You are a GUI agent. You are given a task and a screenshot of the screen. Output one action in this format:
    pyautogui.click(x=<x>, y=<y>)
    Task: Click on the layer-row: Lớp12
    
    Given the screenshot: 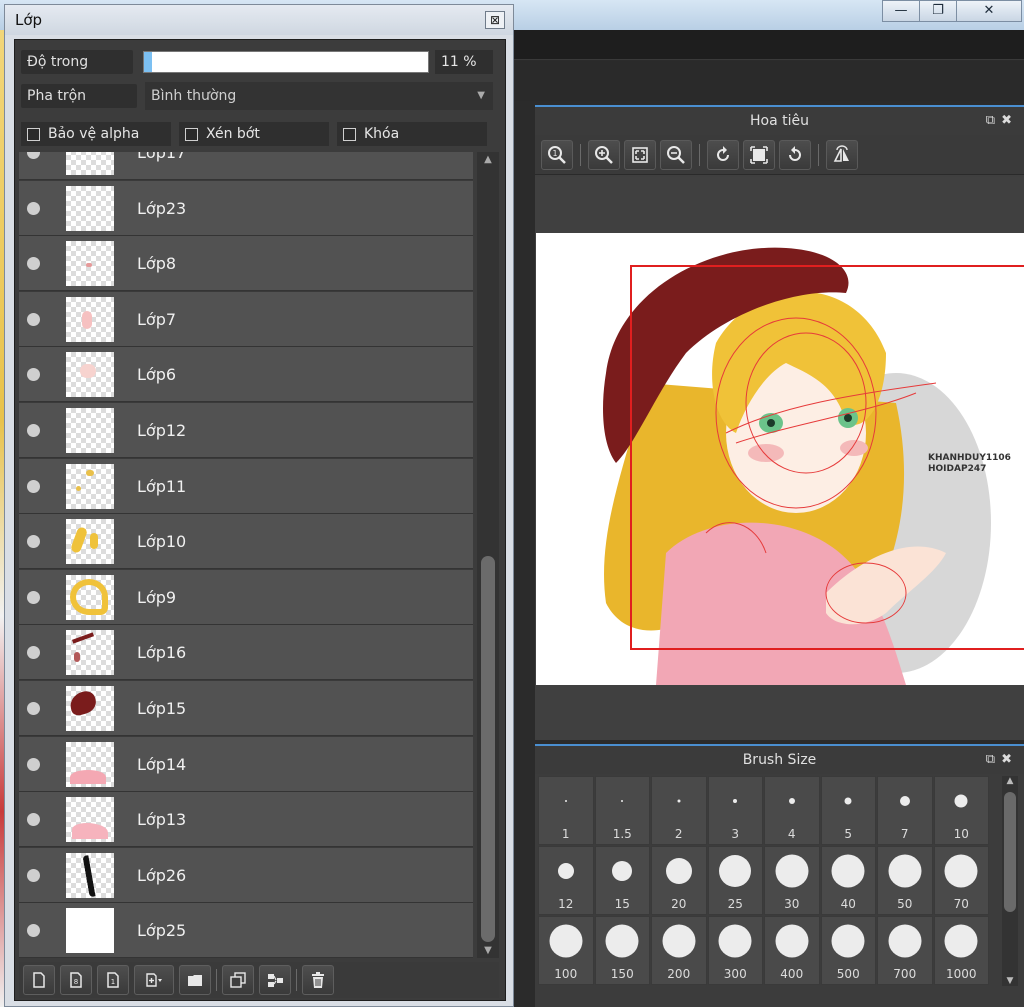 What is the action you would take?
    pyautogui.click(x=246, y=430)
    